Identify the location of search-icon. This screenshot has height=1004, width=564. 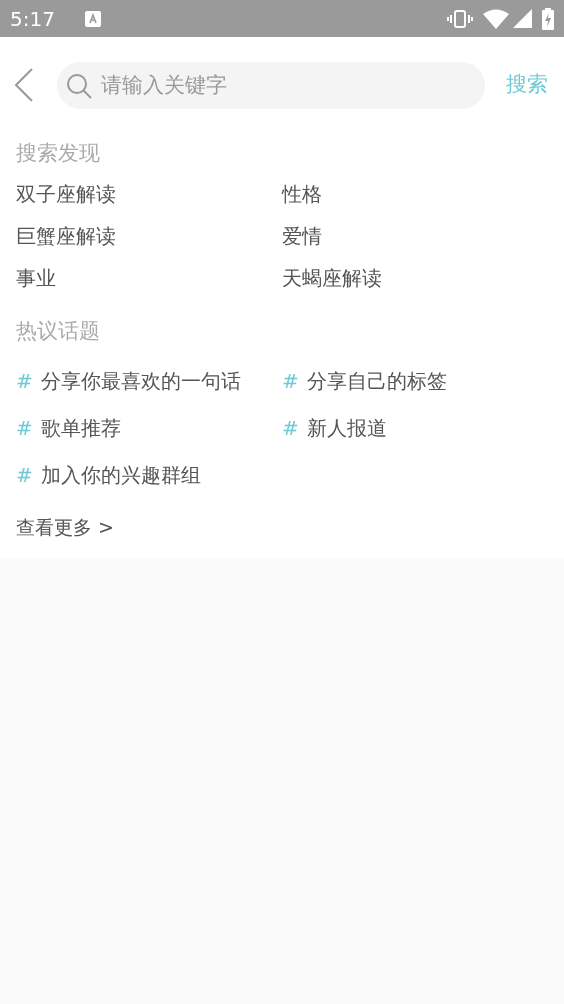
(79, 85).